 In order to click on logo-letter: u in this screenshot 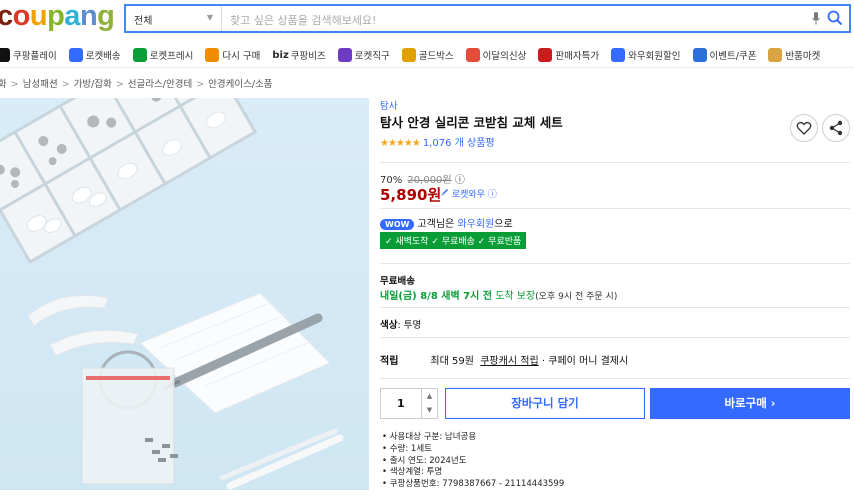, I will do `click(38, 16)`.